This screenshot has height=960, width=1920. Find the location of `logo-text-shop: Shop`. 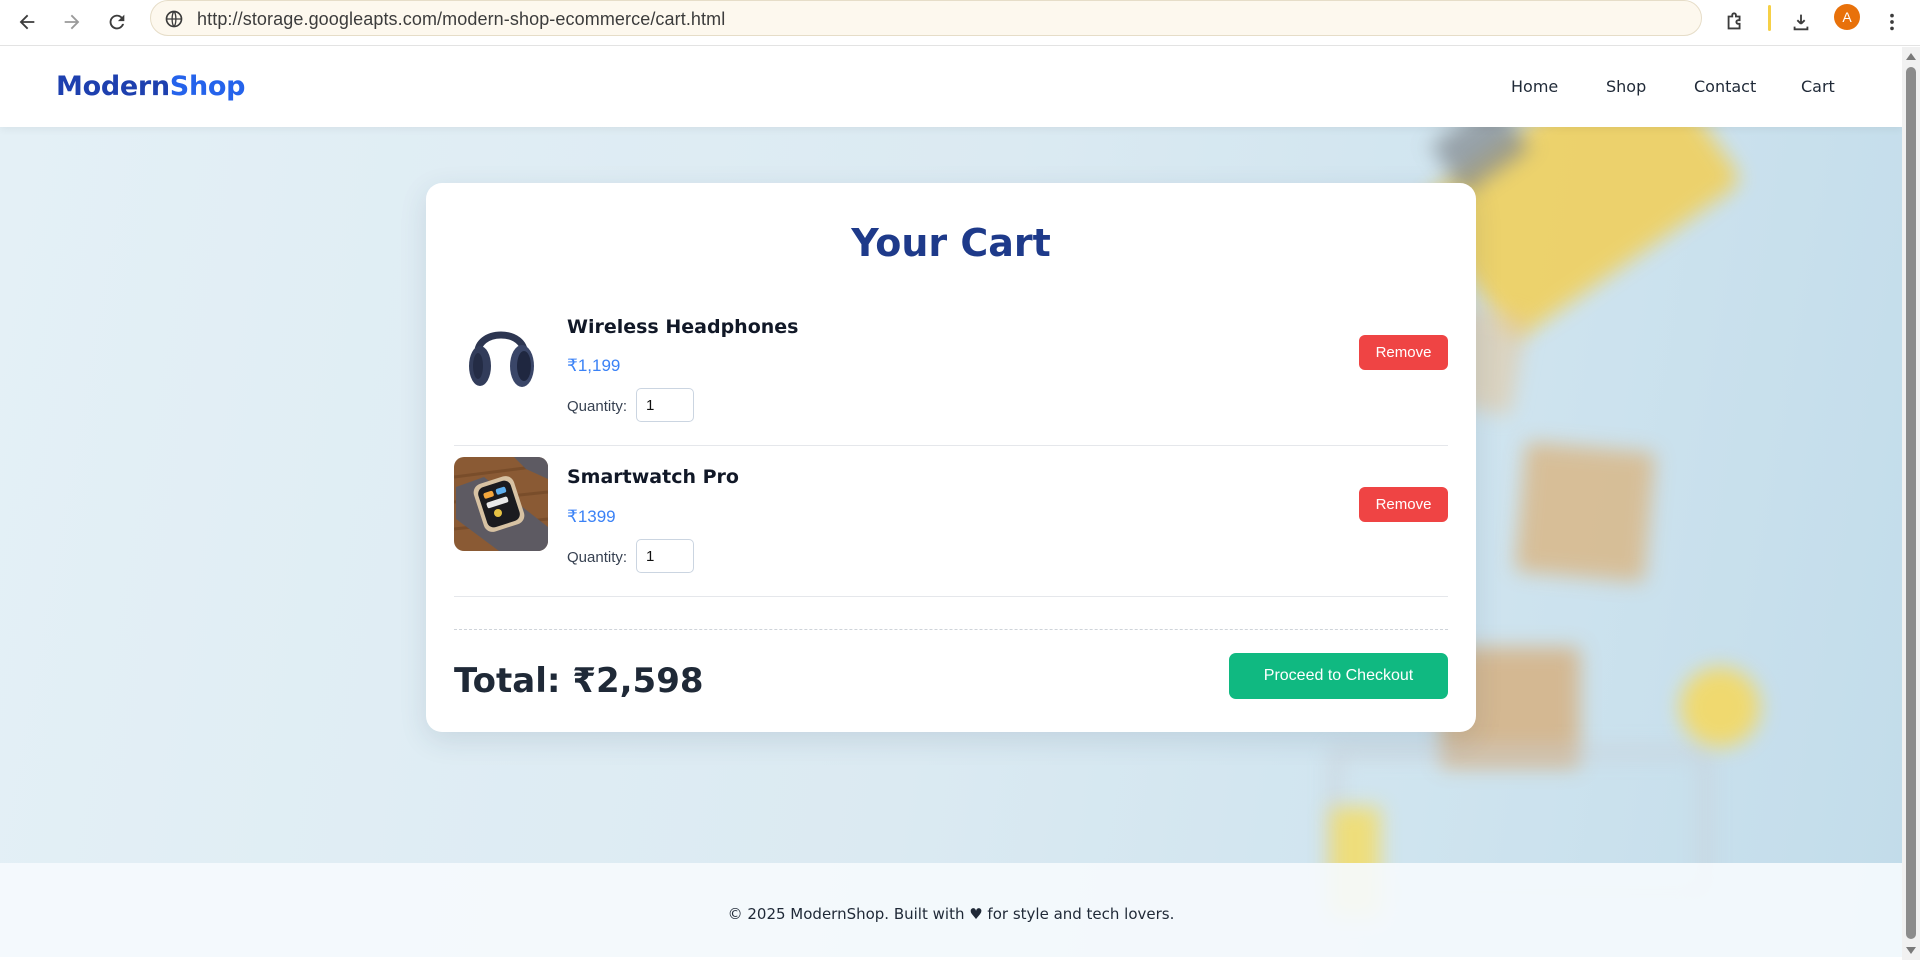

logo-text-shop: Shop is located at coordinates (207, 86).